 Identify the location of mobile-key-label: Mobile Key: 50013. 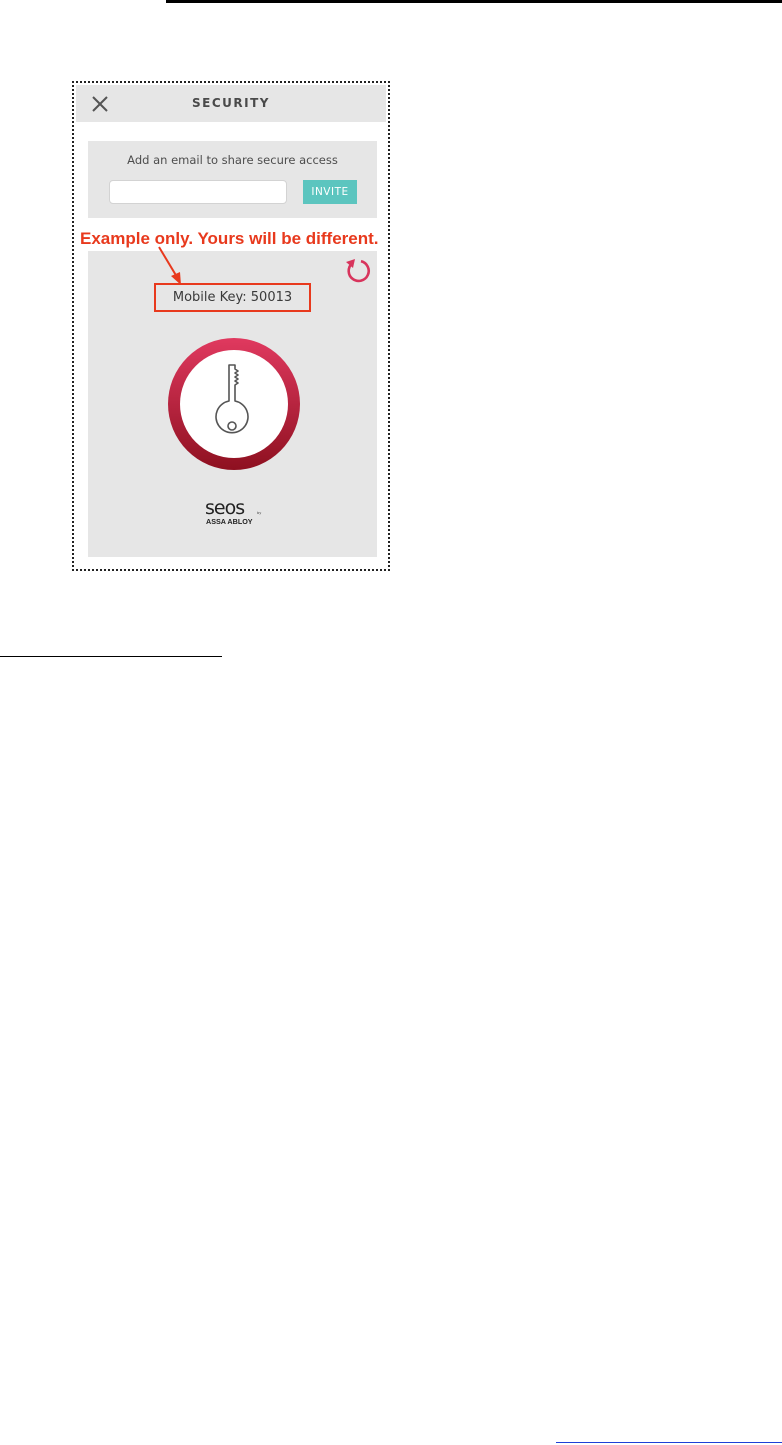
(232, 297).